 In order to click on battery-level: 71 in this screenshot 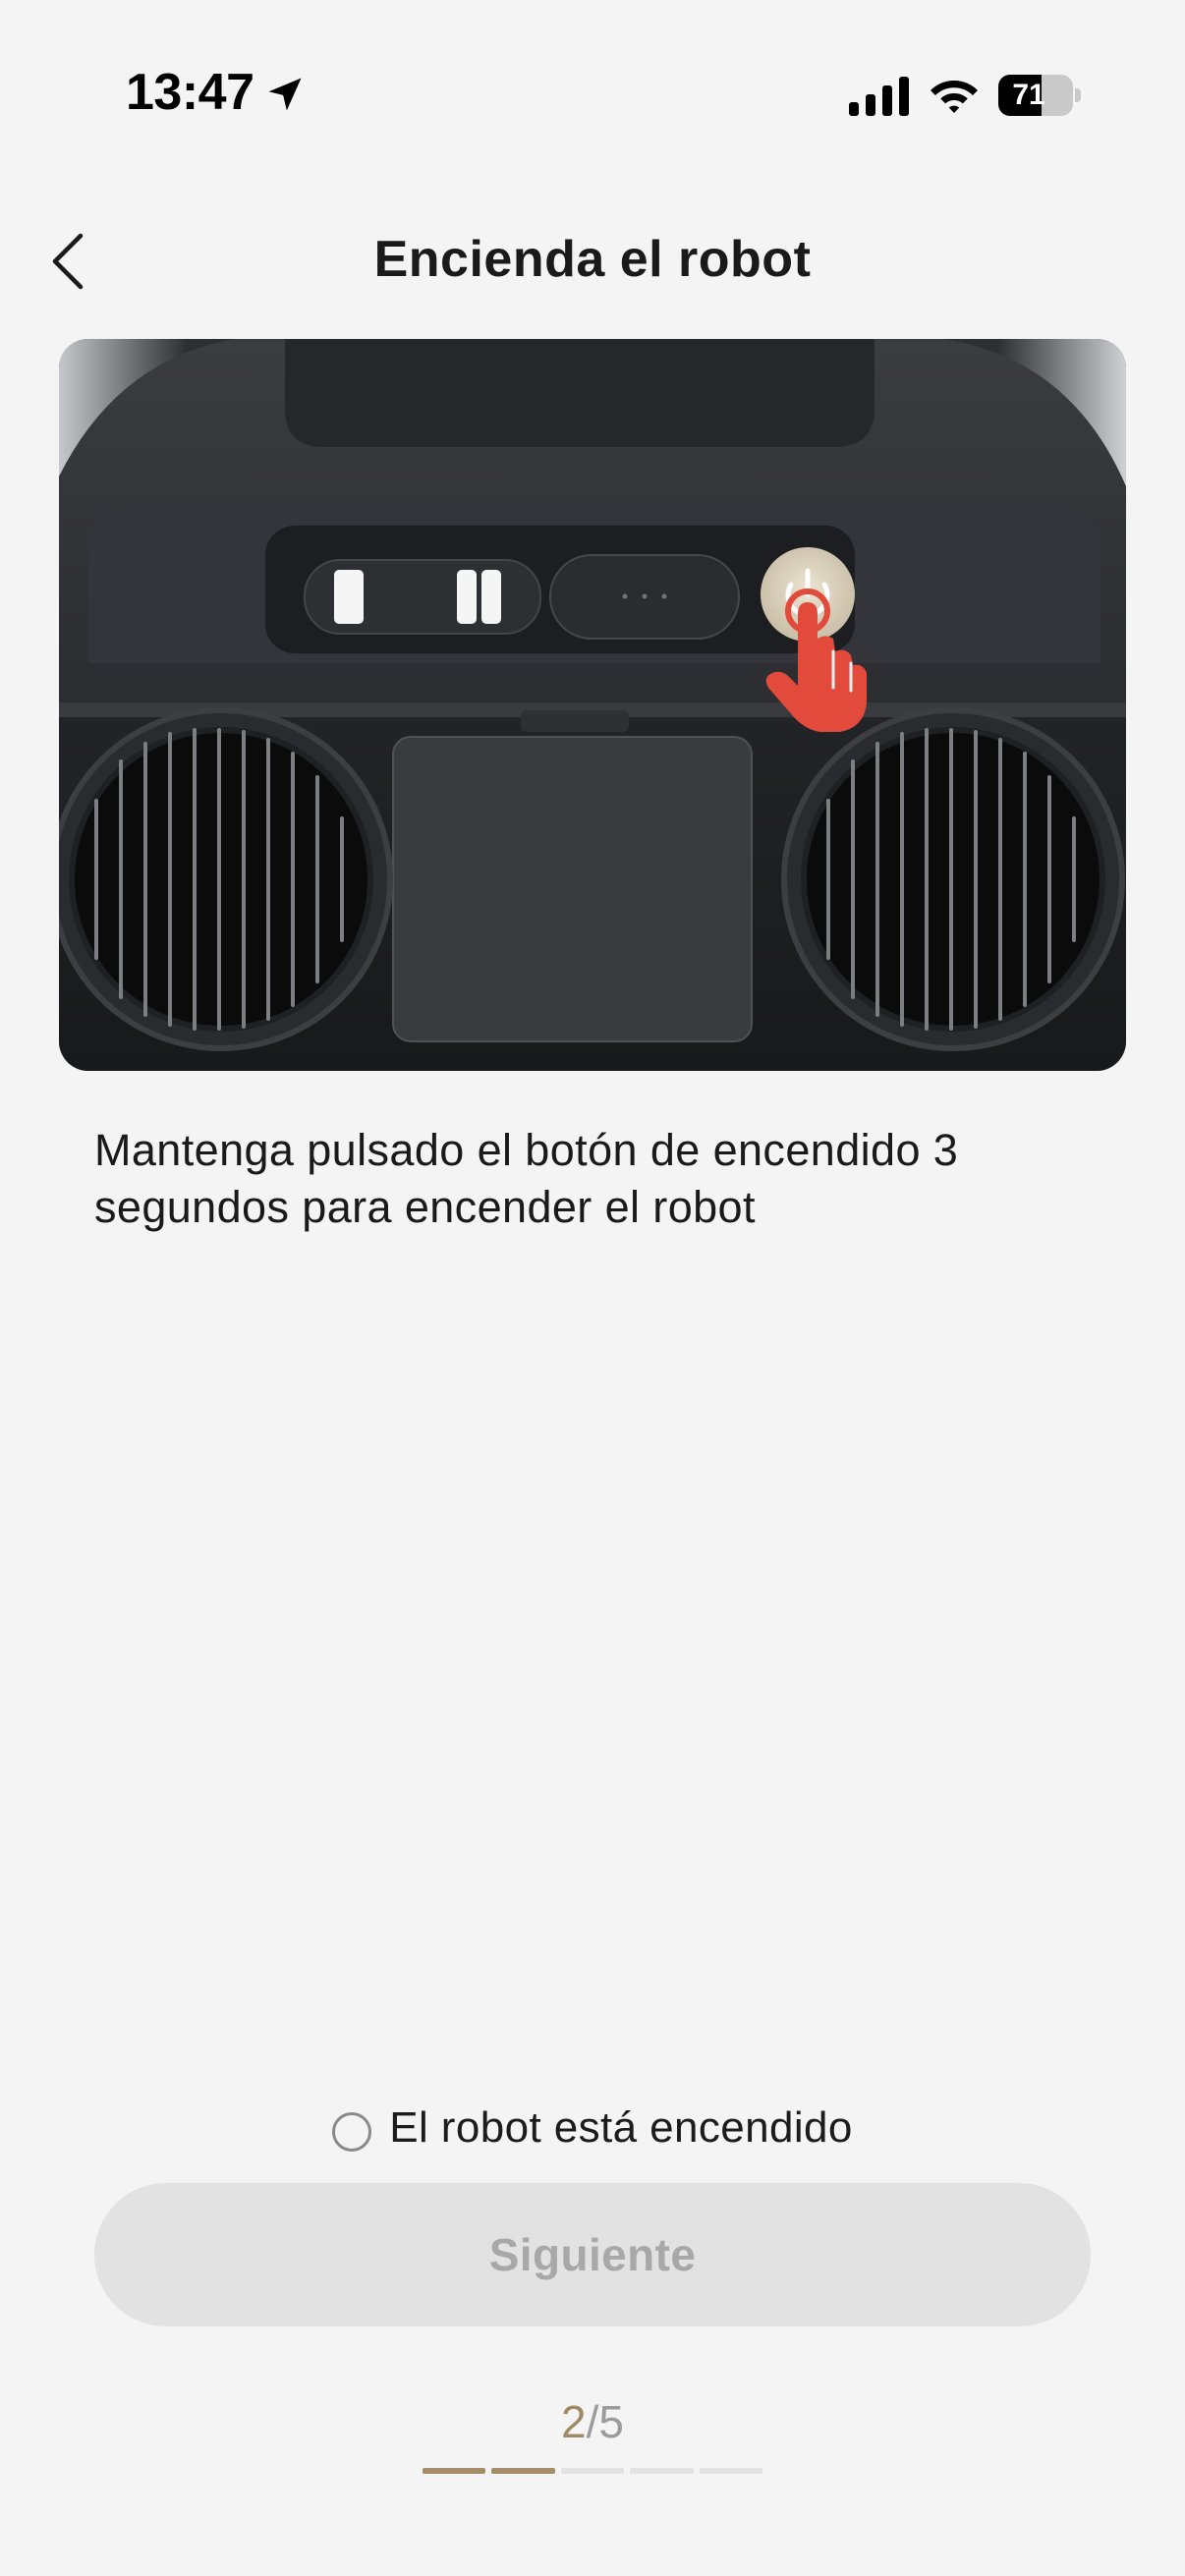, I will do `click(1029, 95)`.